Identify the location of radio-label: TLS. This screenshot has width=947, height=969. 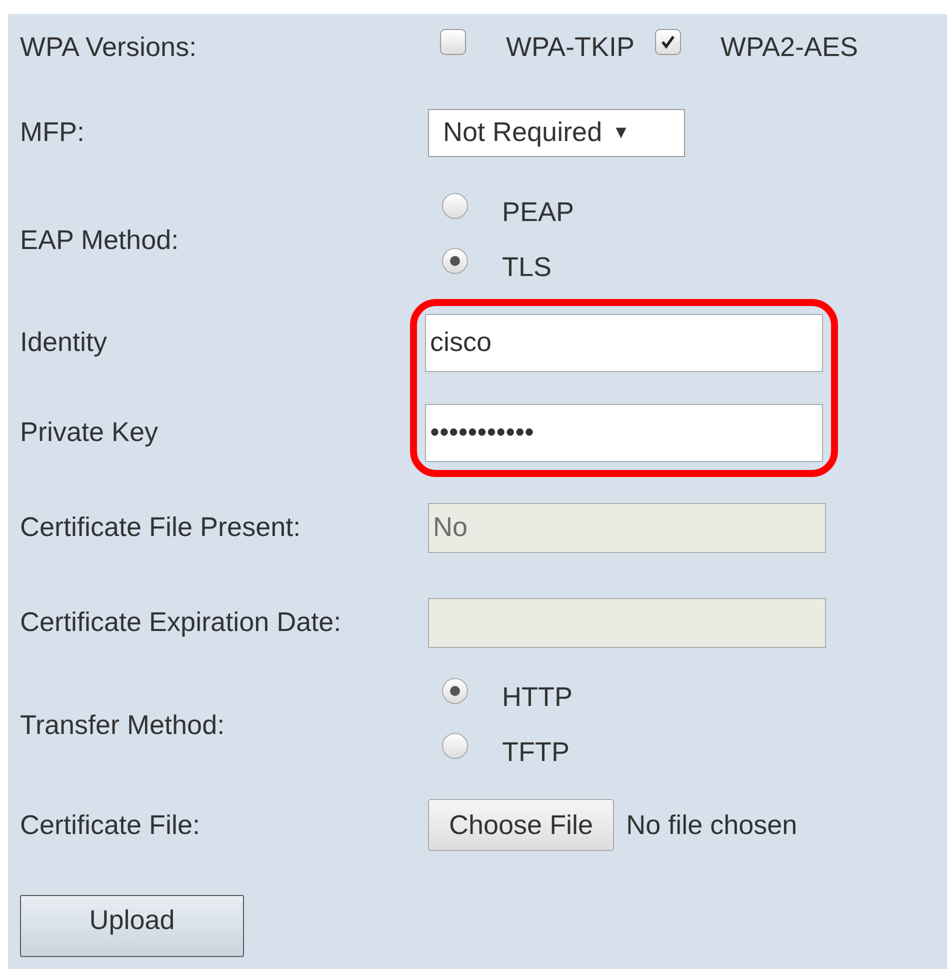
(527, 267).